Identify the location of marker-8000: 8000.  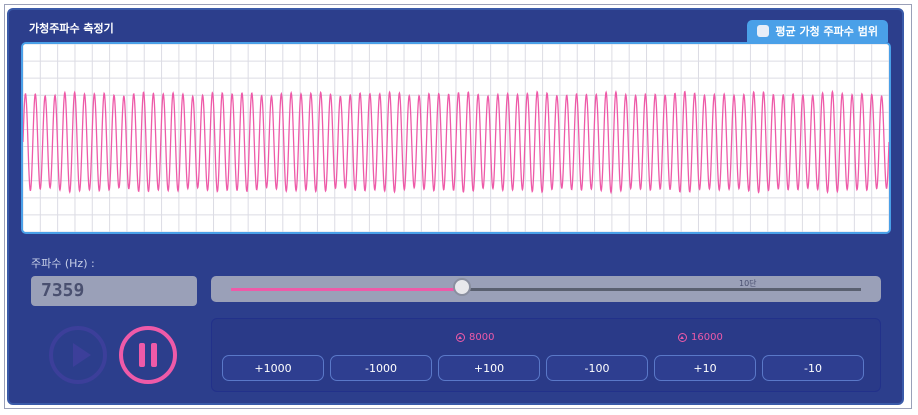
(475, 337).